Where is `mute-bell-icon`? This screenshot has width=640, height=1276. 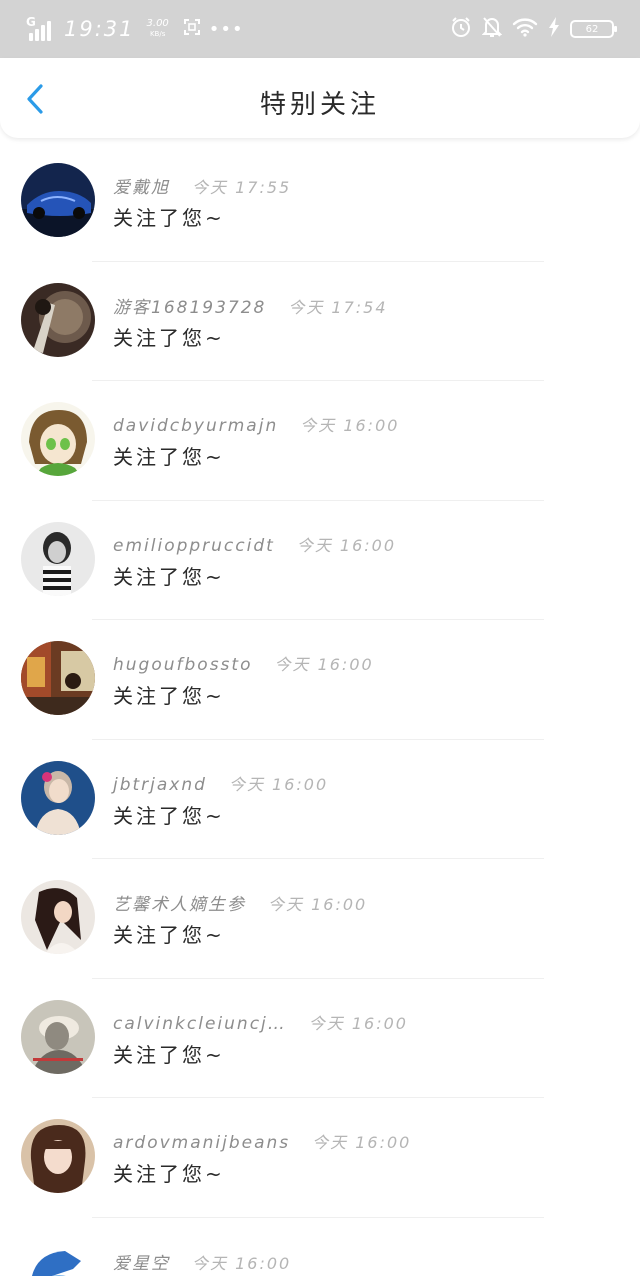
mute-bell-icon is located at coordinates (492, 29).